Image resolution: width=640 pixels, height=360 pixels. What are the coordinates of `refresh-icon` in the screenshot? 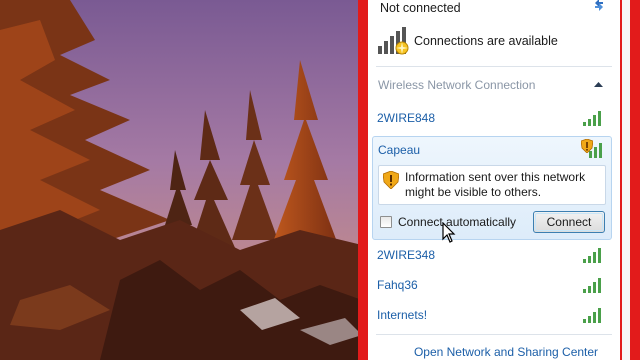 It's located at (599, 6).